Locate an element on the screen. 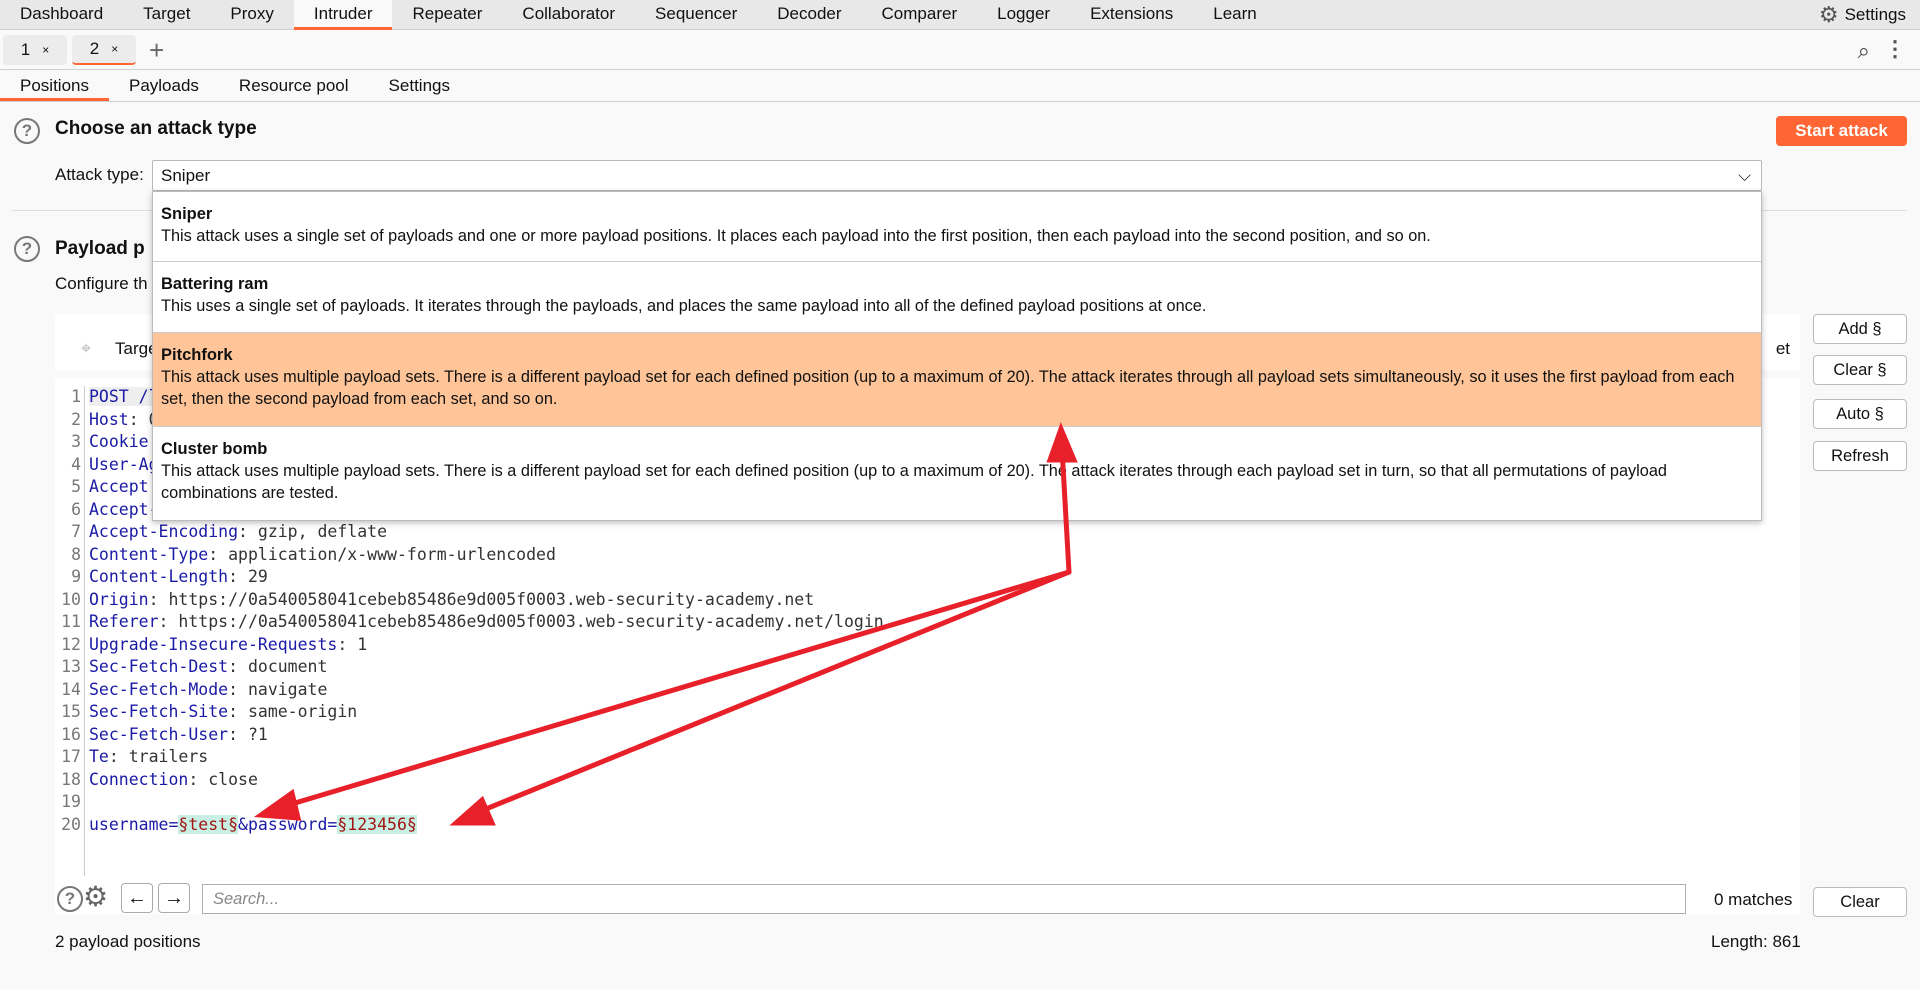  option-title: Sniper is located at coordinates (187, 214).